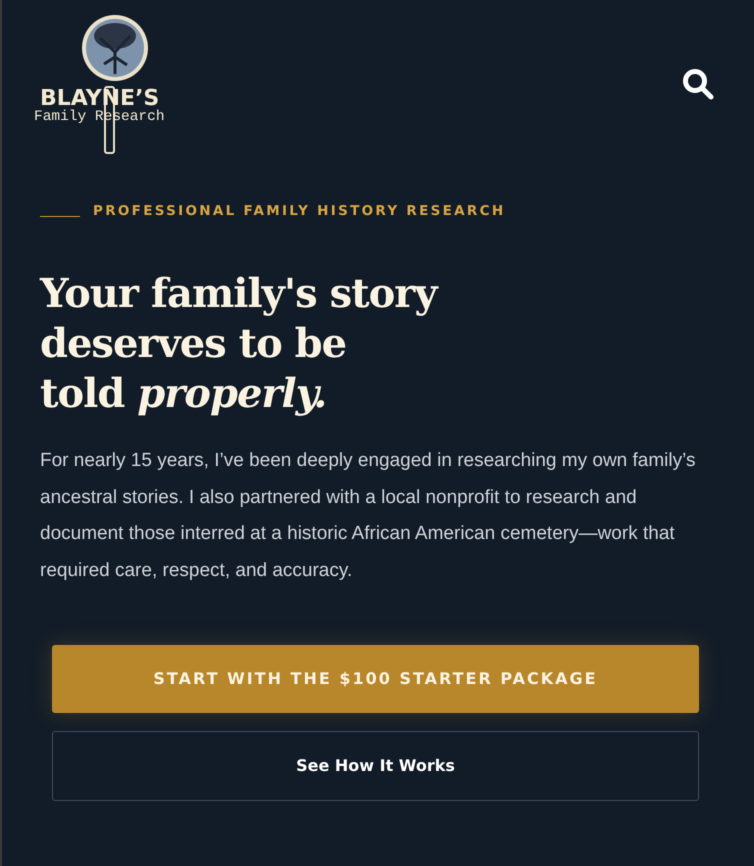 This screenshot has width=754, height=866. Describe the element at coordinates (299, 211) in the screenshot. I see `eyebrow-label: PROFESSIONAL FAMILY HISTORY RESEARCH` at that location.